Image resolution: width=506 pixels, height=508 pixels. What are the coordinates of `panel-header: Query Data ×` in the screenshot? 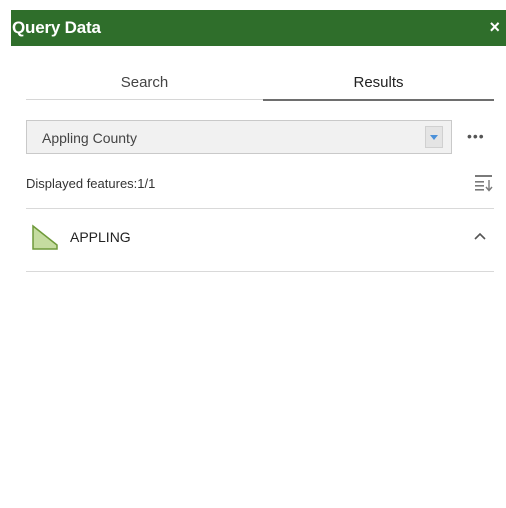 It's located at (258, 28).